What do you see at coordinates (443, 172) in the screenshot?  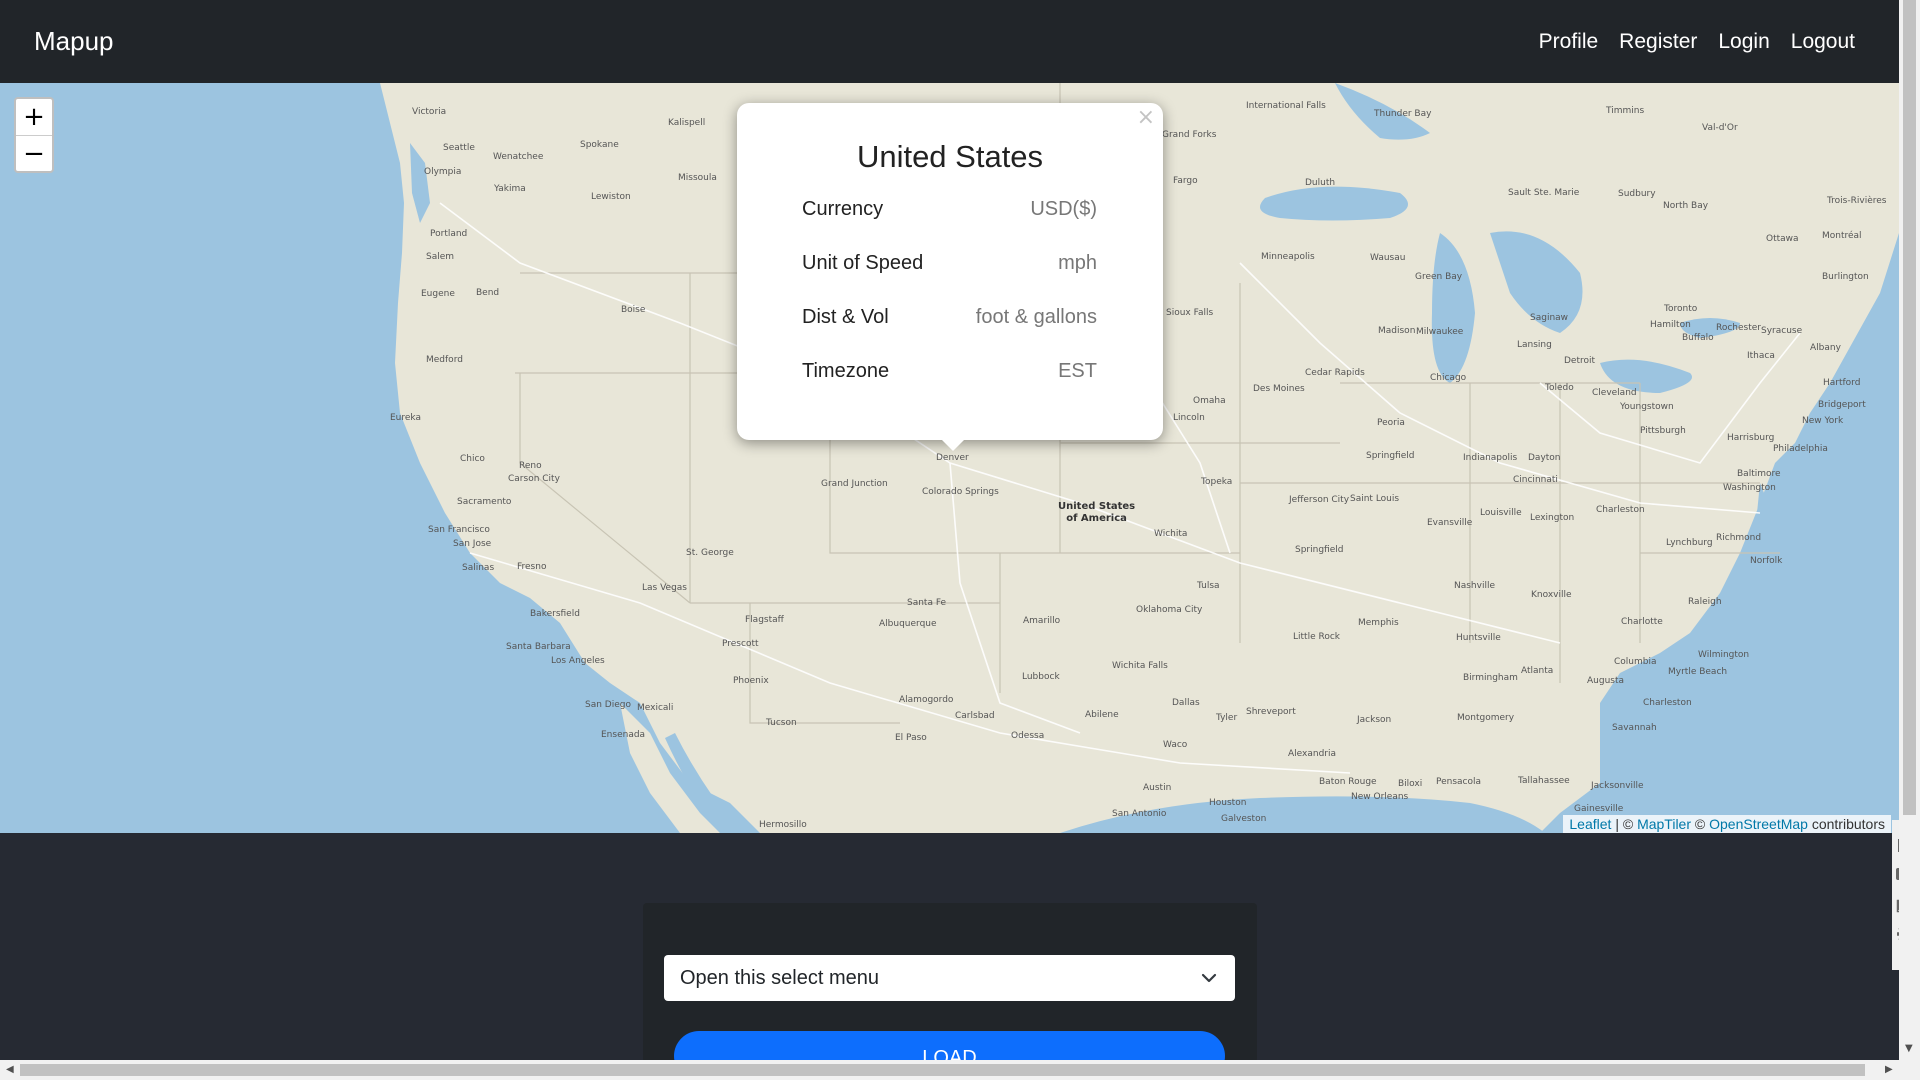 I see `map-label-olympia: Olympia` at bounding box center [443, 172].